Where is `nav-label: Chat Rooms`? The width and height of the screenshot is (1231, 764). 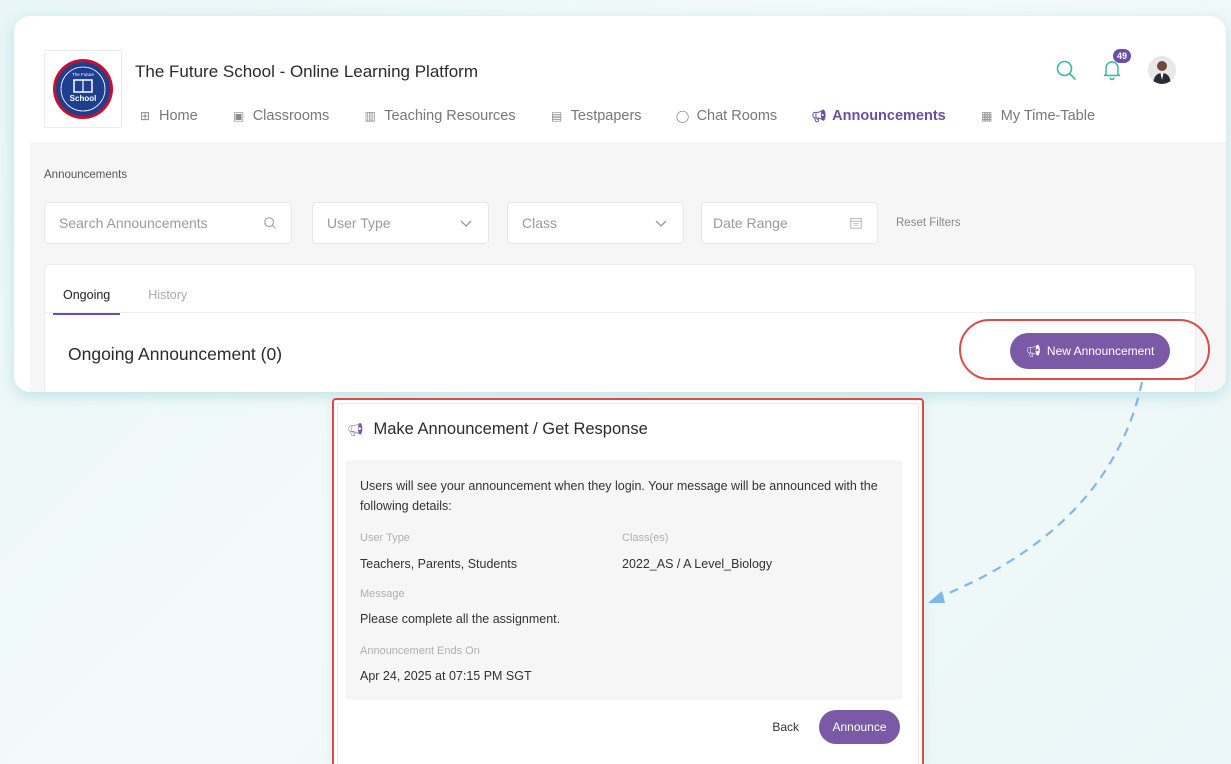
nav-label: Chat Rooms is located at coordinates (737, 116).